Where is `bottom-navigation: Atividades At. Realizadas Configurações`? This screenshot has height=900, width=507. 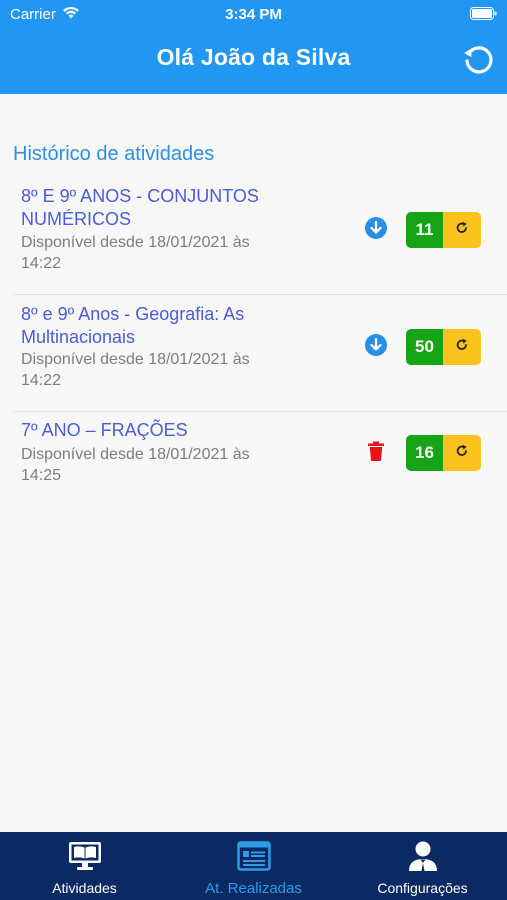 bottom-navigation: Atividades At. Realizadas Configurações is located at coordinates (253, 866).